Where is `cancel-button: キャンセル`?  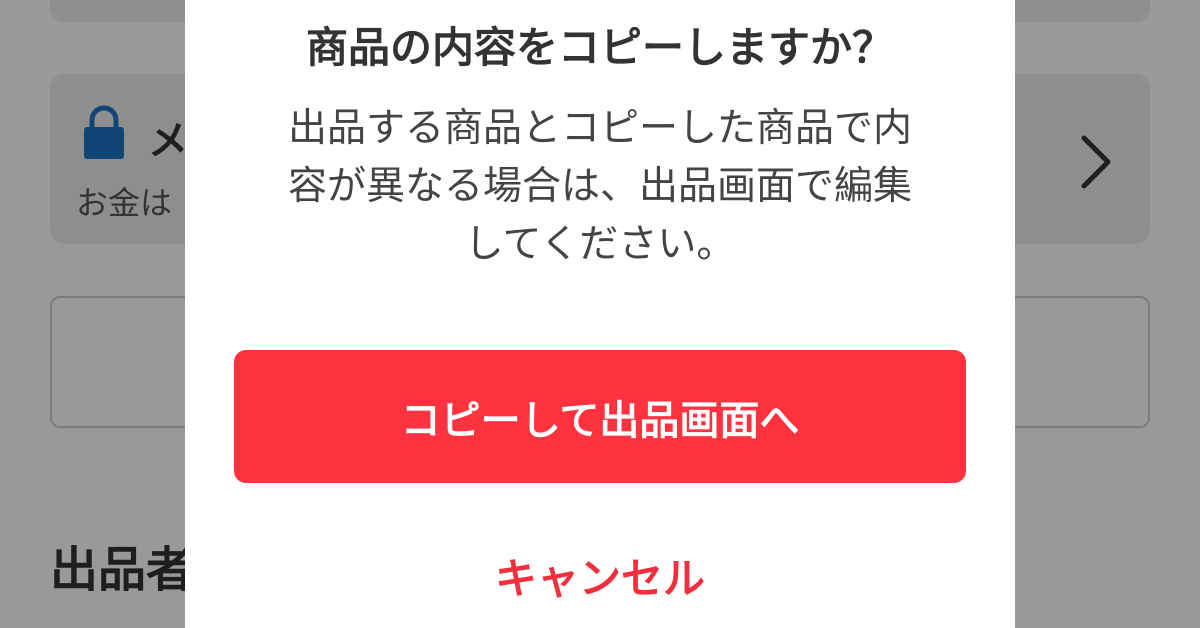
cancel-button: キャンセル is located at coordinates (600, 575).